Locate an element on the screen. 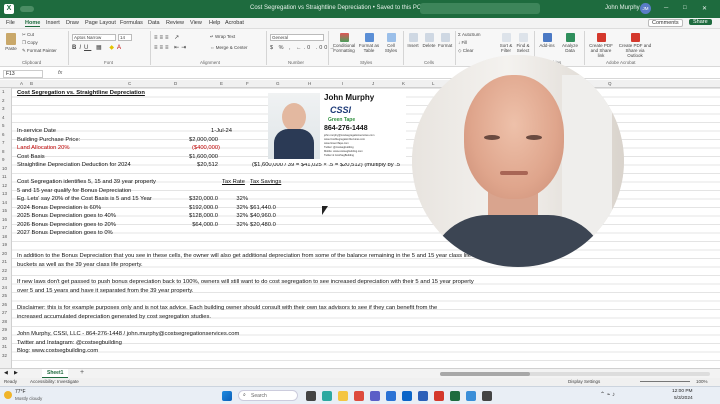  start-icon is located at coordinates (227, 396).